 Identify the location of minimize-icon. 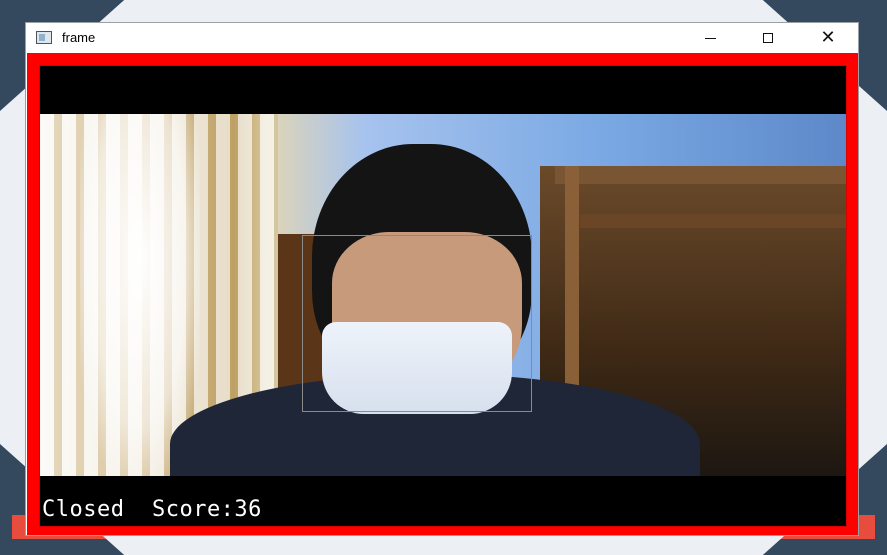
(710, 38).